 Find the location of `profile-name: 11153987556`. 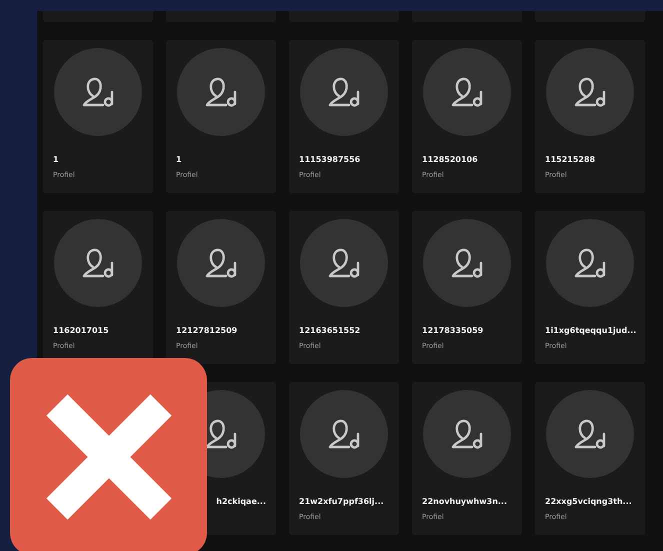

profile-name: 11153987556 is located at coordinates (330, 159).